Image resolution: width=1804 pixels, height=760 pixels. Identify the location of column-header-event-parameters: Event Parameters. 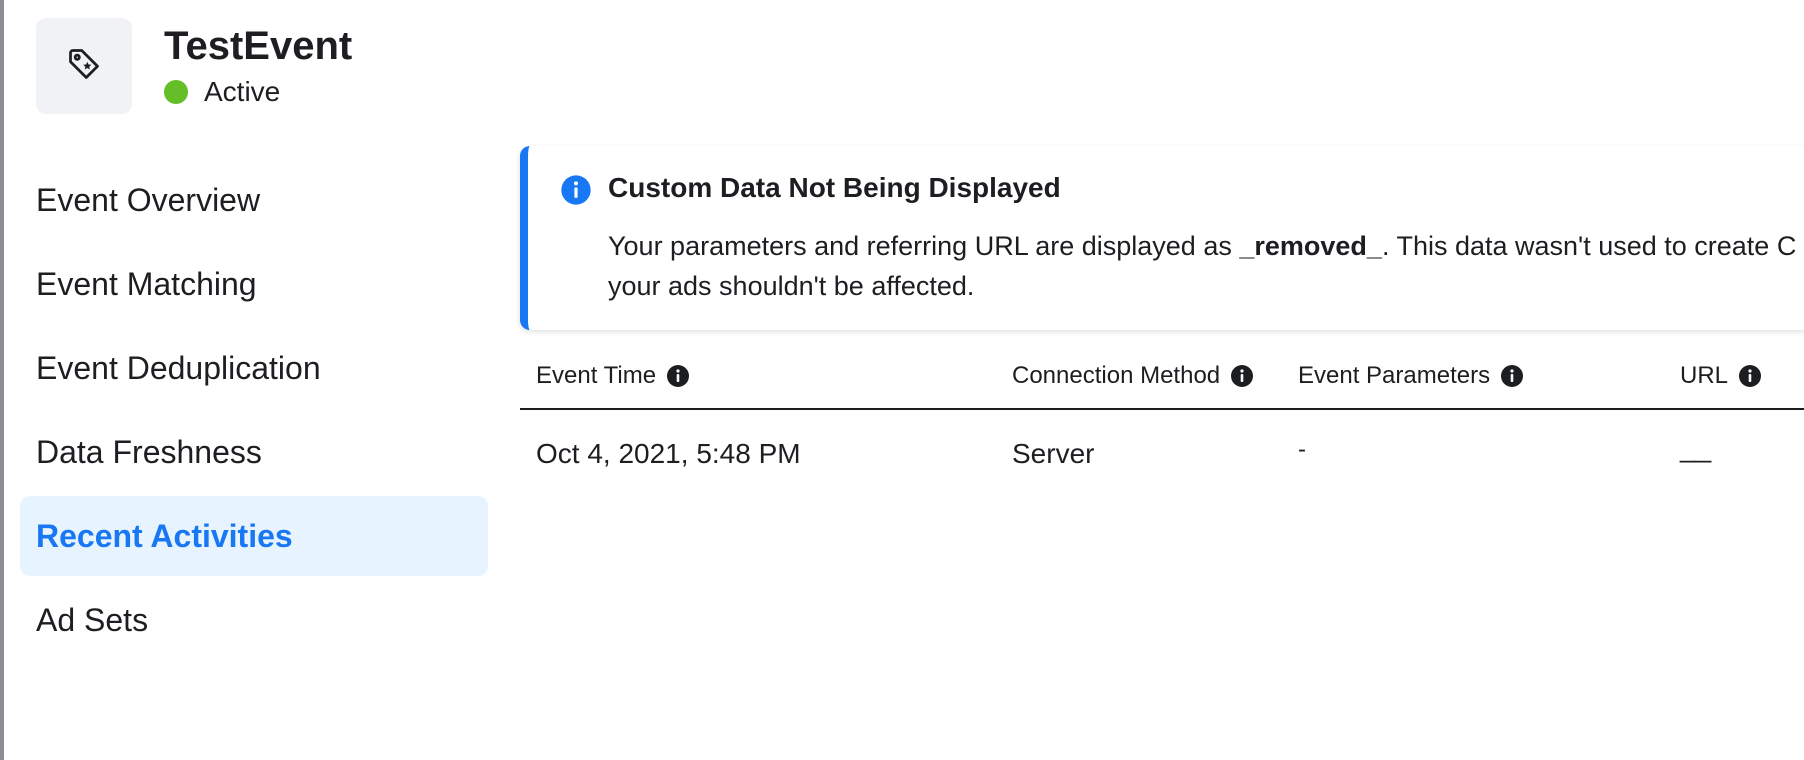
(1411, 376).